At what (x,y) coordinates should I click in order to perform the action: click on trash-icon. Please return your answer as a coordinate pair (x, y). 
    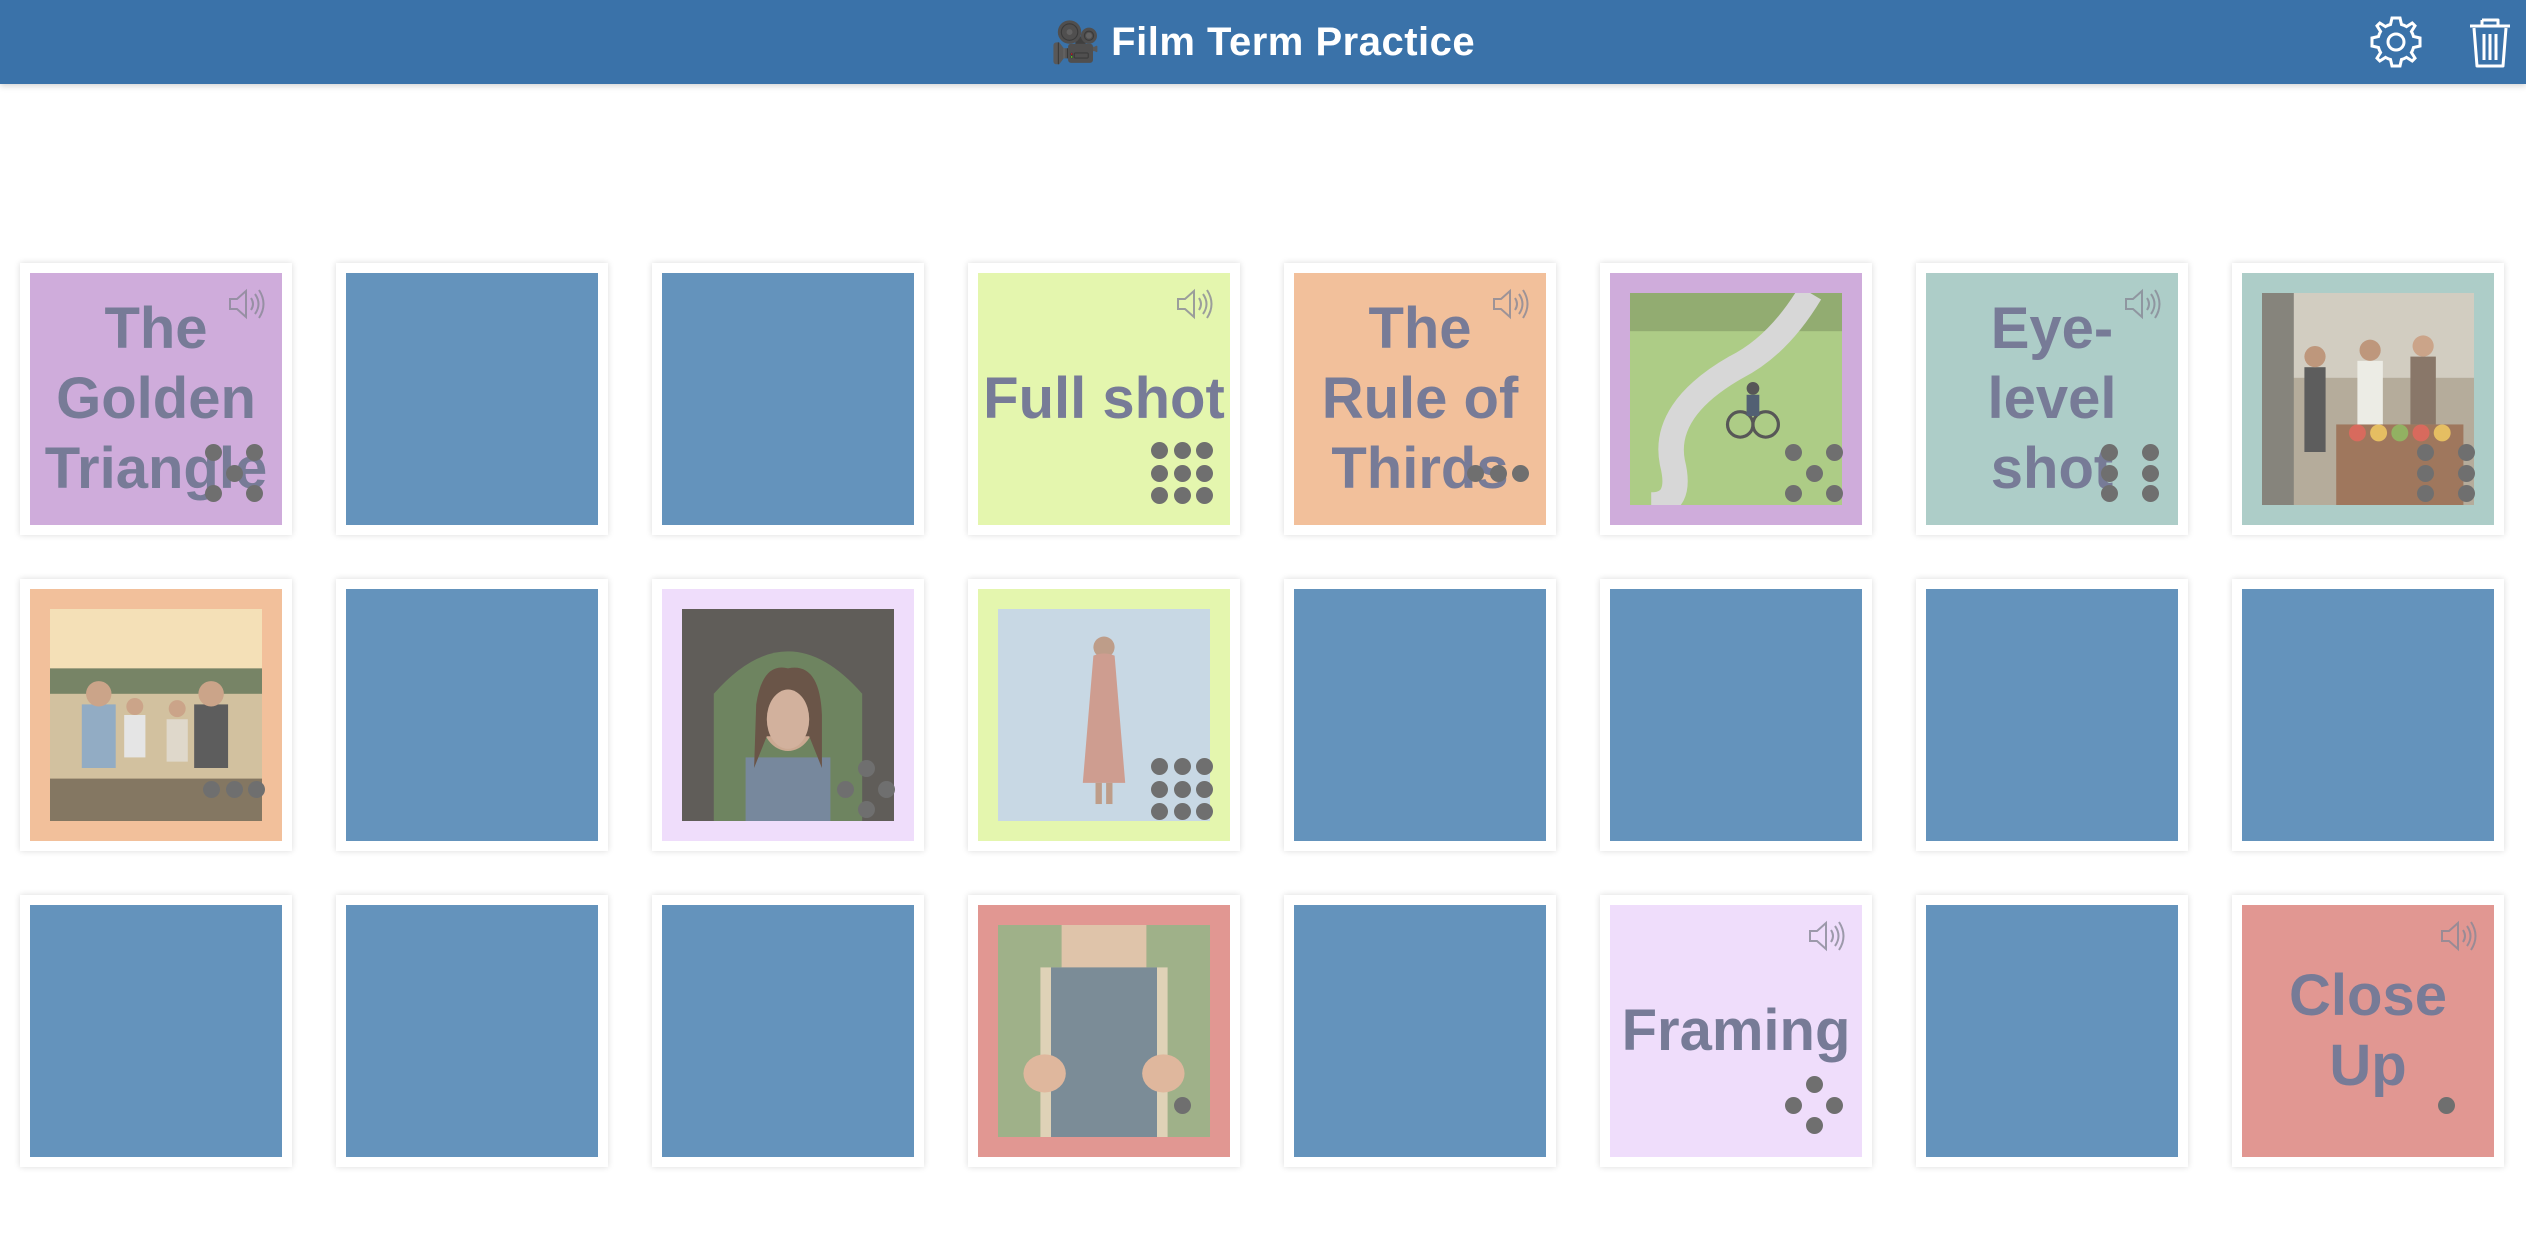
    Looking at the image, I should click on (2490, 42).